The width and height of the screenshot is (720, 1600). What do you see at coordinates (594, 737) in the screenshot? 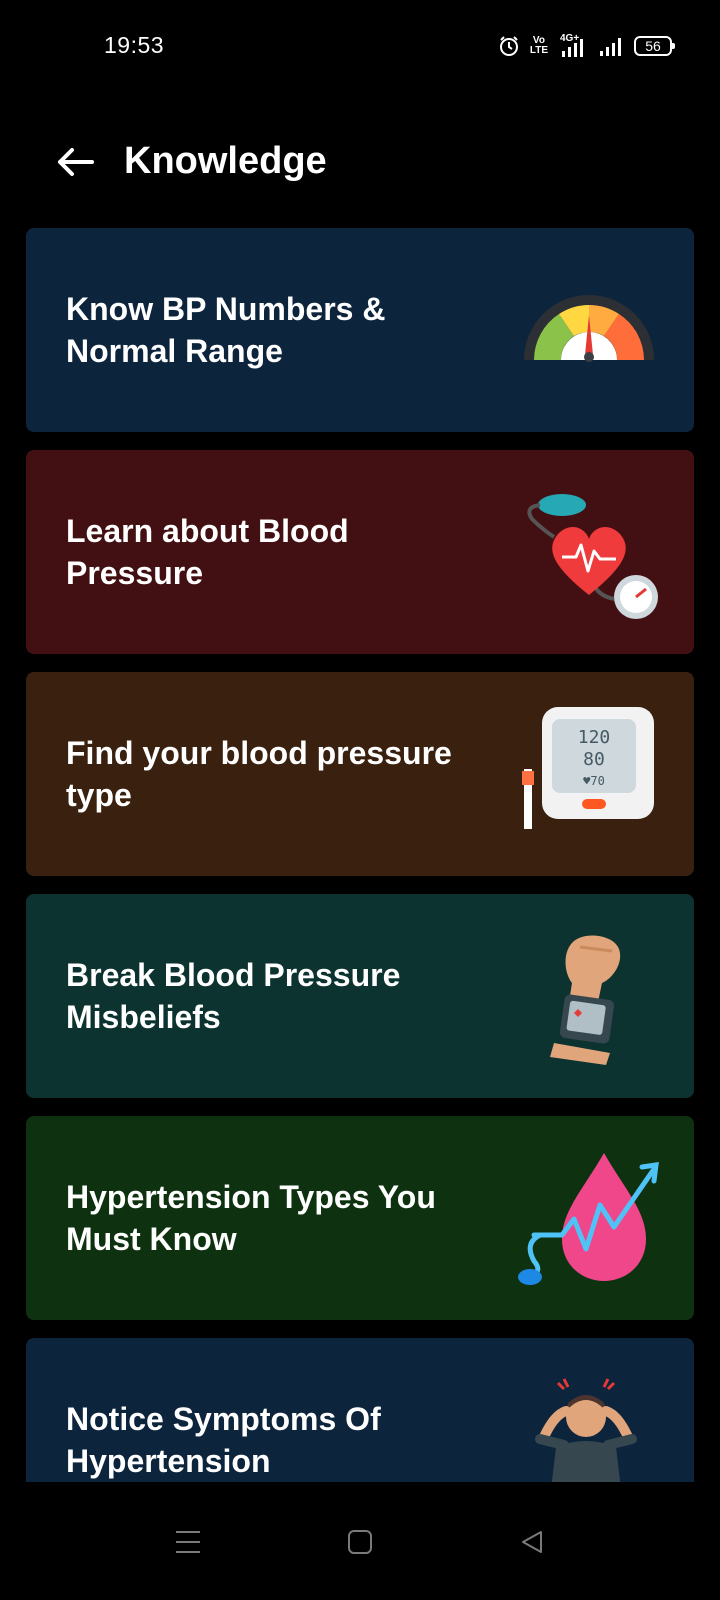
I see `svg-text: 120` at bounding box center [594, 737].